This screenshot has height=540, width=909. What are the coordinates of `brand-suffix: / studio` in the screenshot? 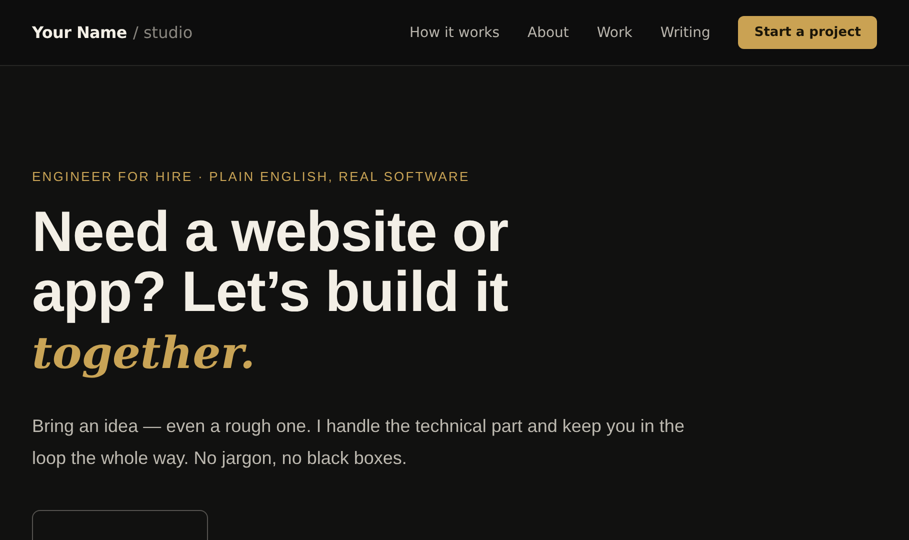 It's located at (162, 32).